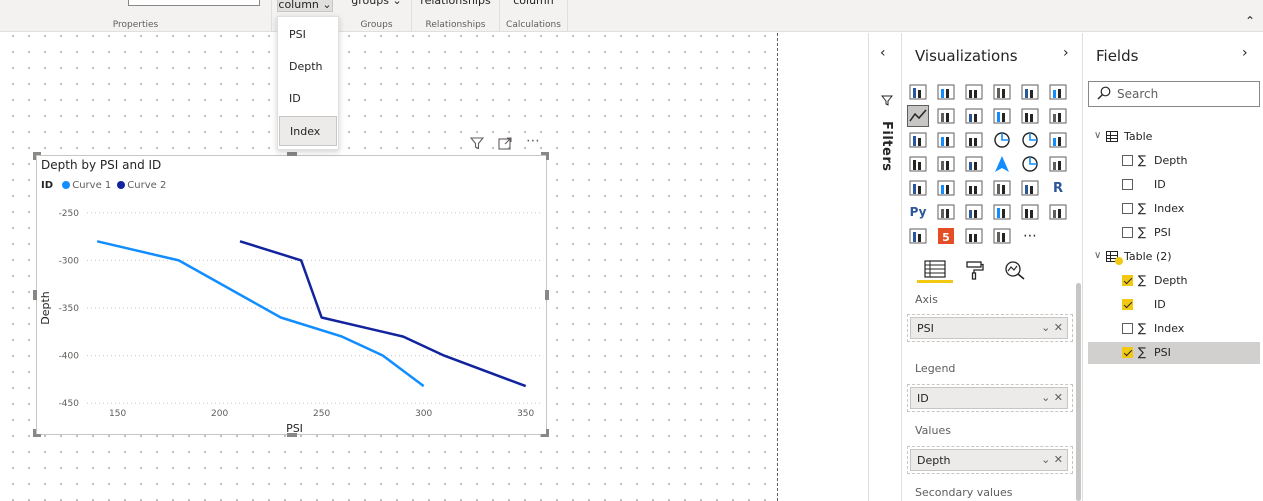  Describe the element at coordinates (1002, 212) in the screenshot. I see `qa-icon` at that location.